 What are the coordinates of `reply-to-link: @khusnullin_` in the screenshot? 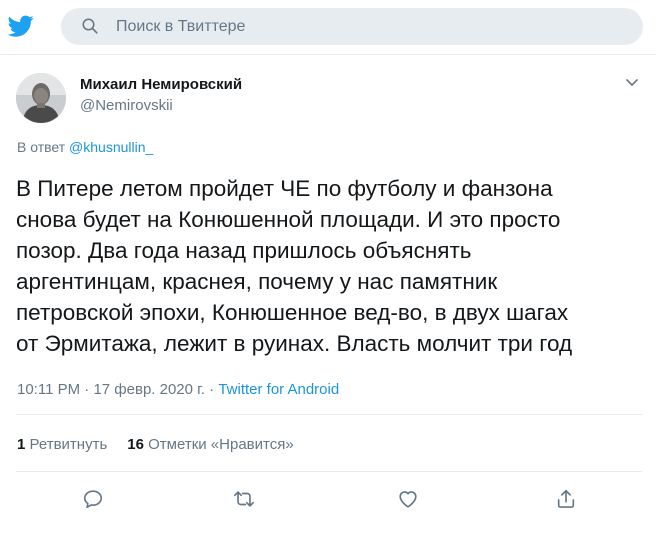 It's located at (111, 147).